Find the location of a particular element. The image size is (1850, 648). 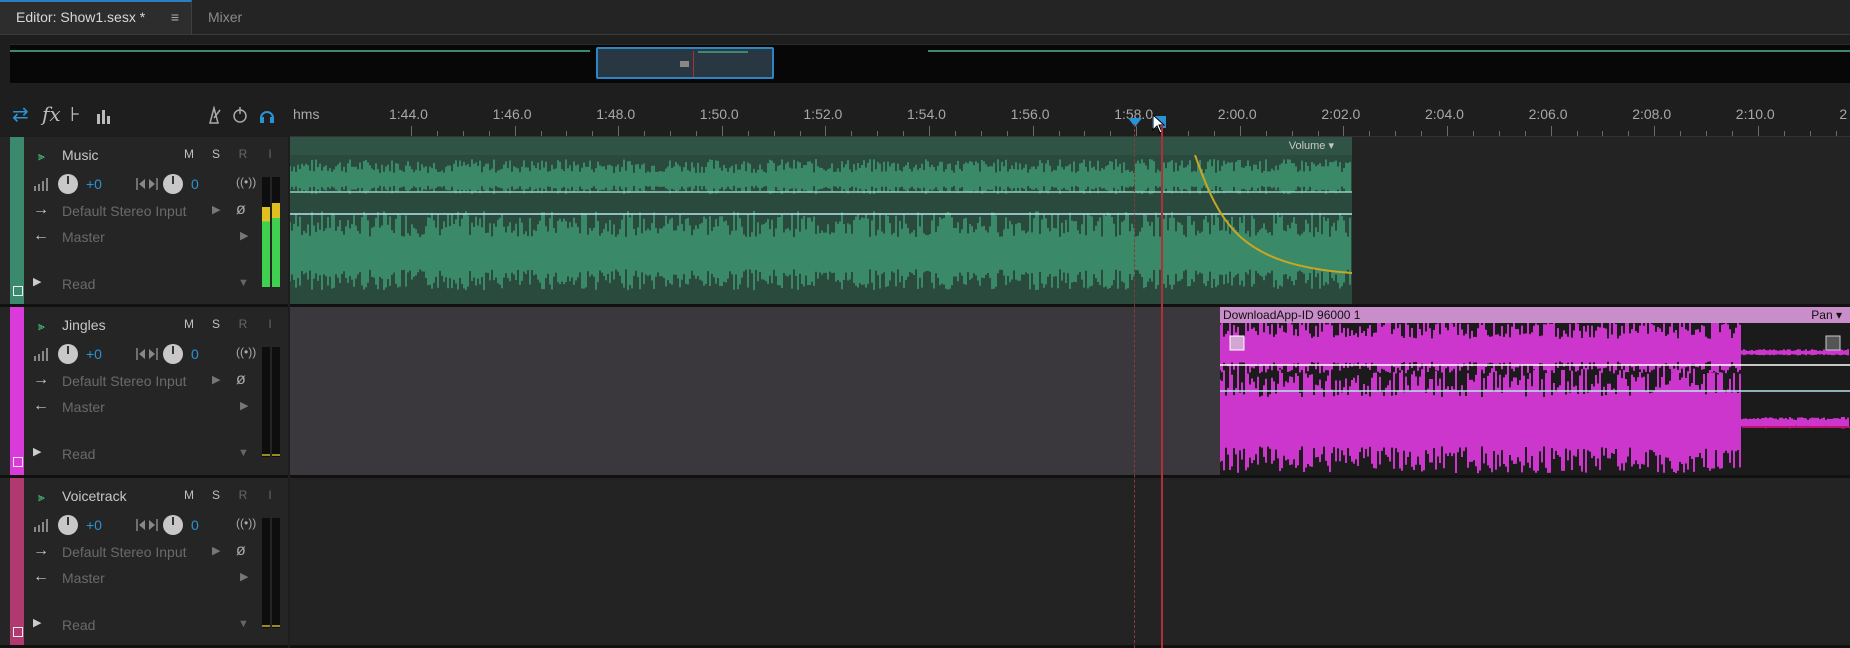

headphone-icon is located at coordinates (267, 115).